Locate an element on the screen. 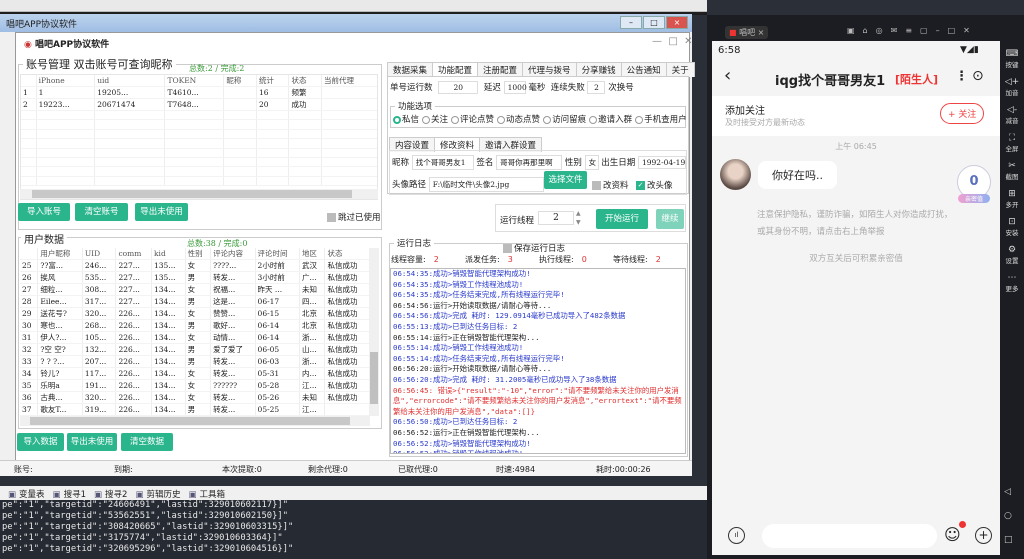 This screenshot has height=559, width=1024. export-unused-data-button: 导出未使用 is located at coordinates (92, 442).